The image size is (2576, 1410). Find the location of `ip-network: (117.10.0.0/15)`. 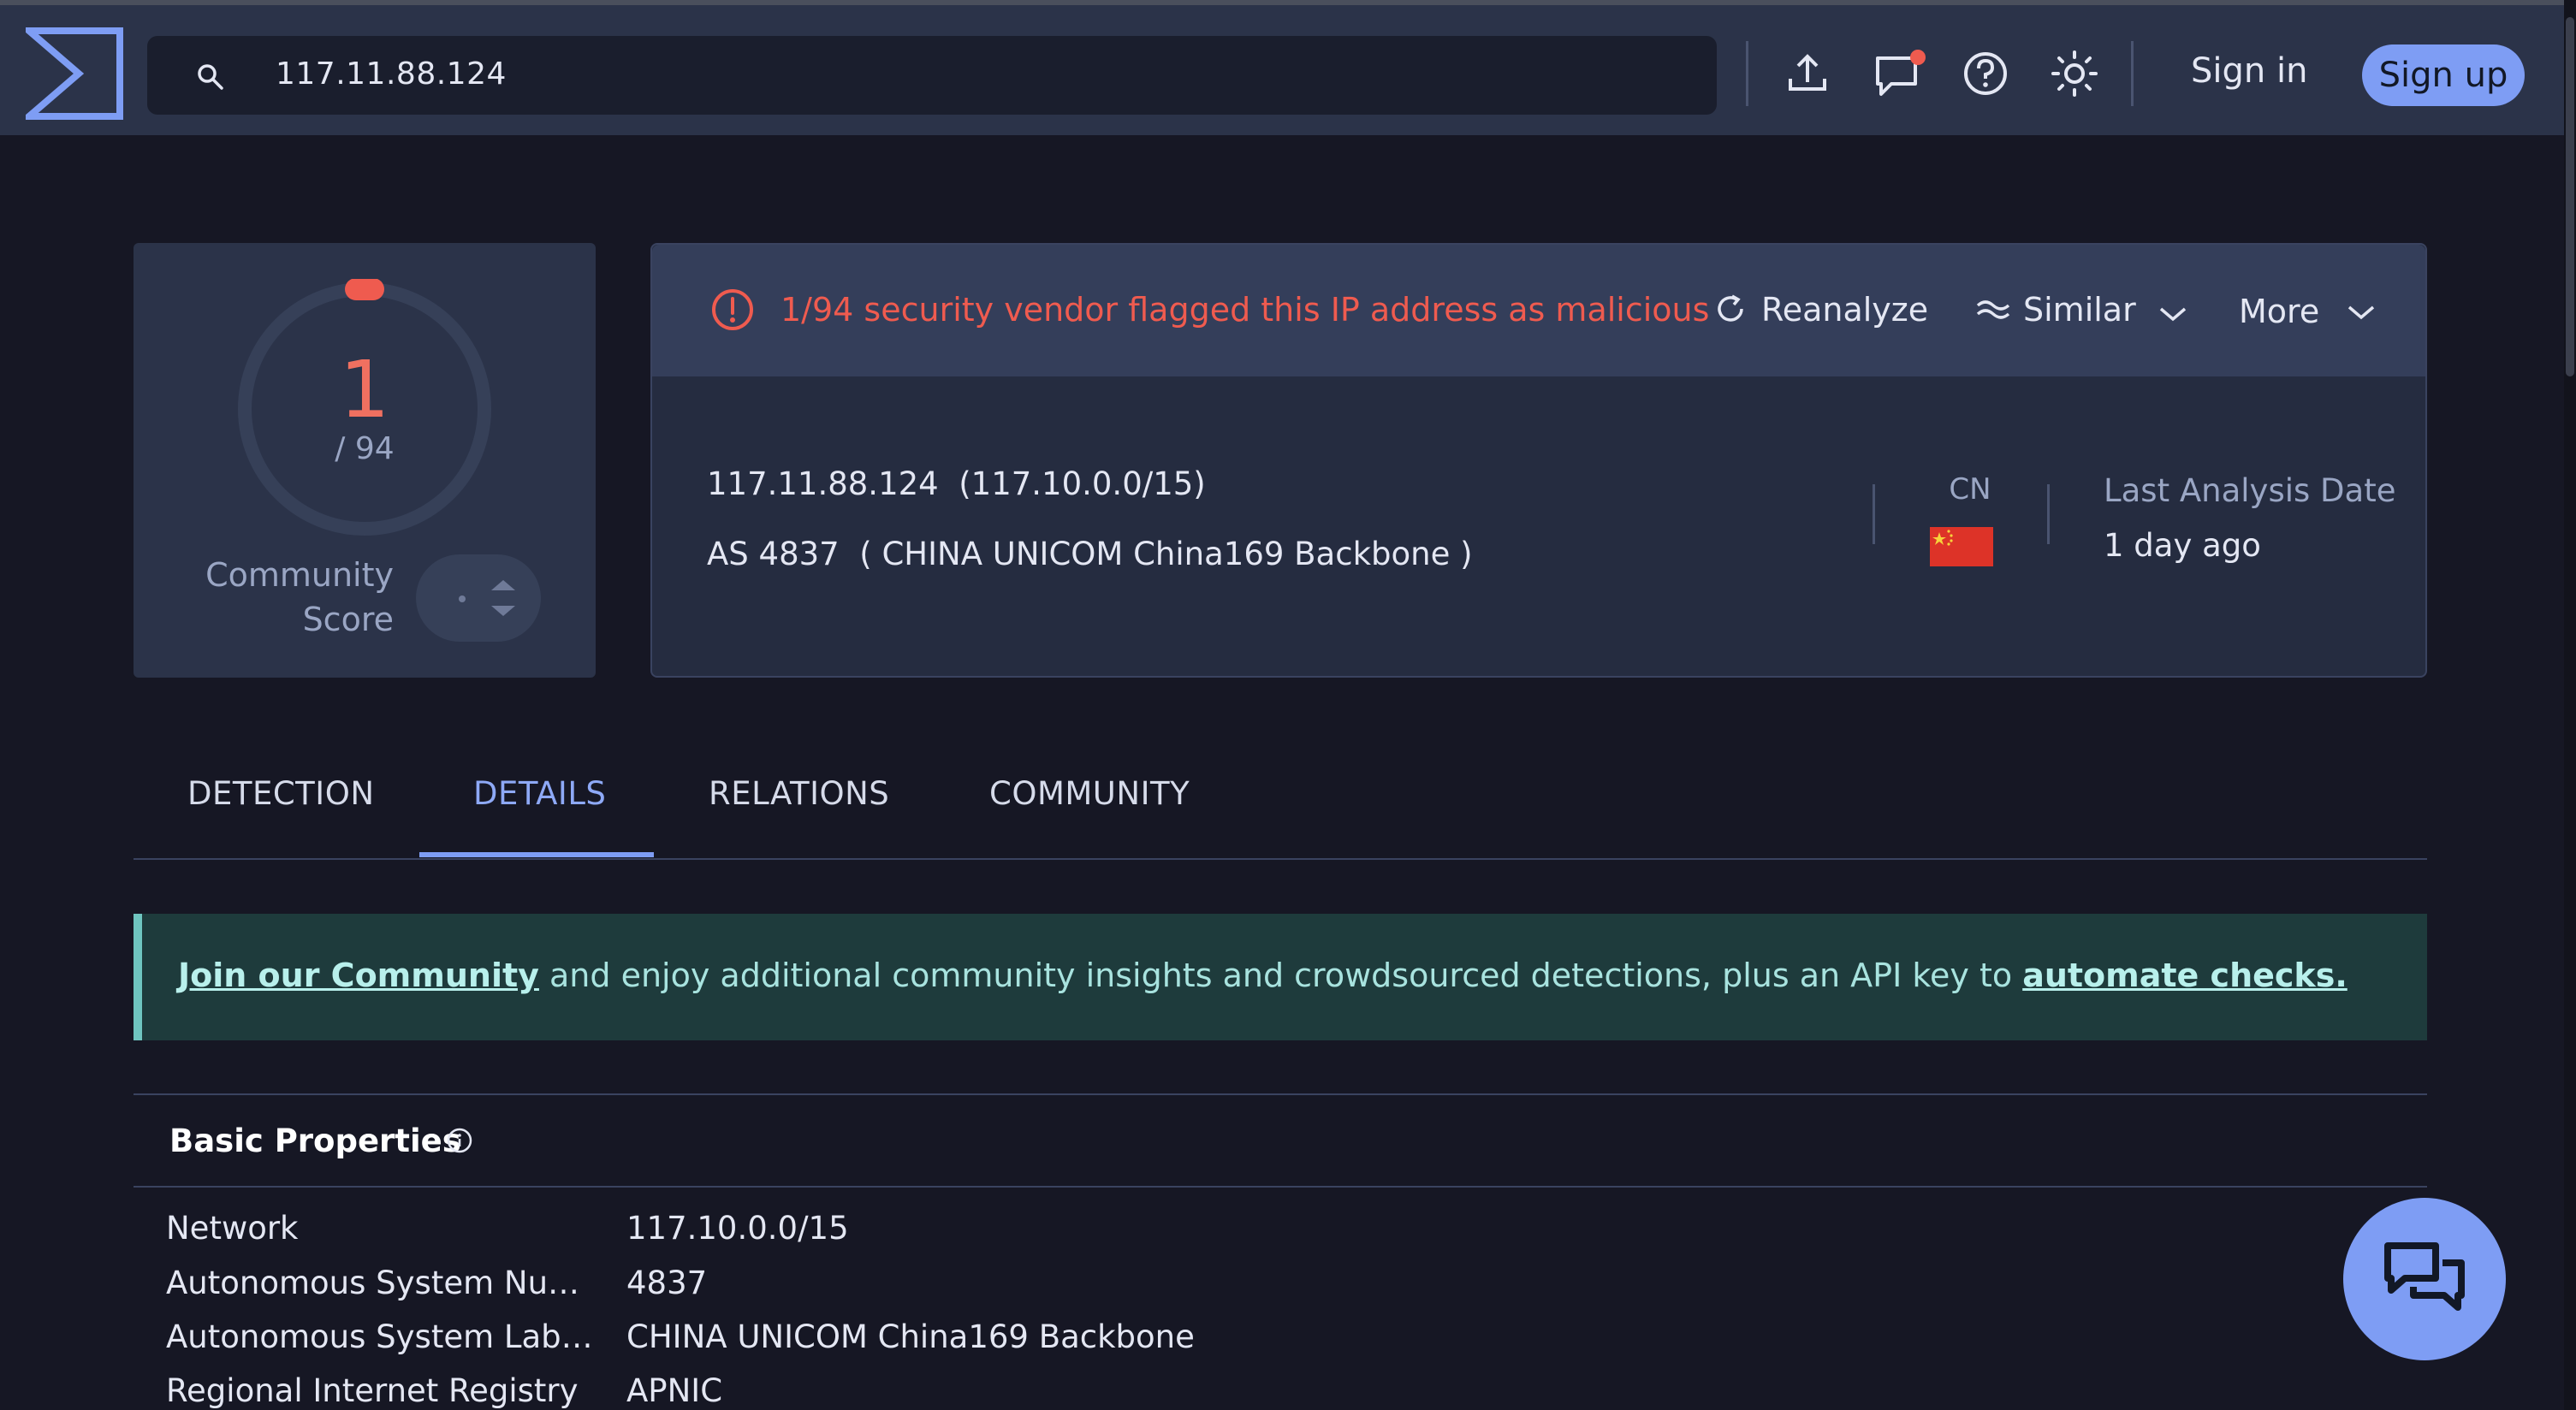

ip-network: (117.10.0.0/15) is located at coordinates (1082, 483).